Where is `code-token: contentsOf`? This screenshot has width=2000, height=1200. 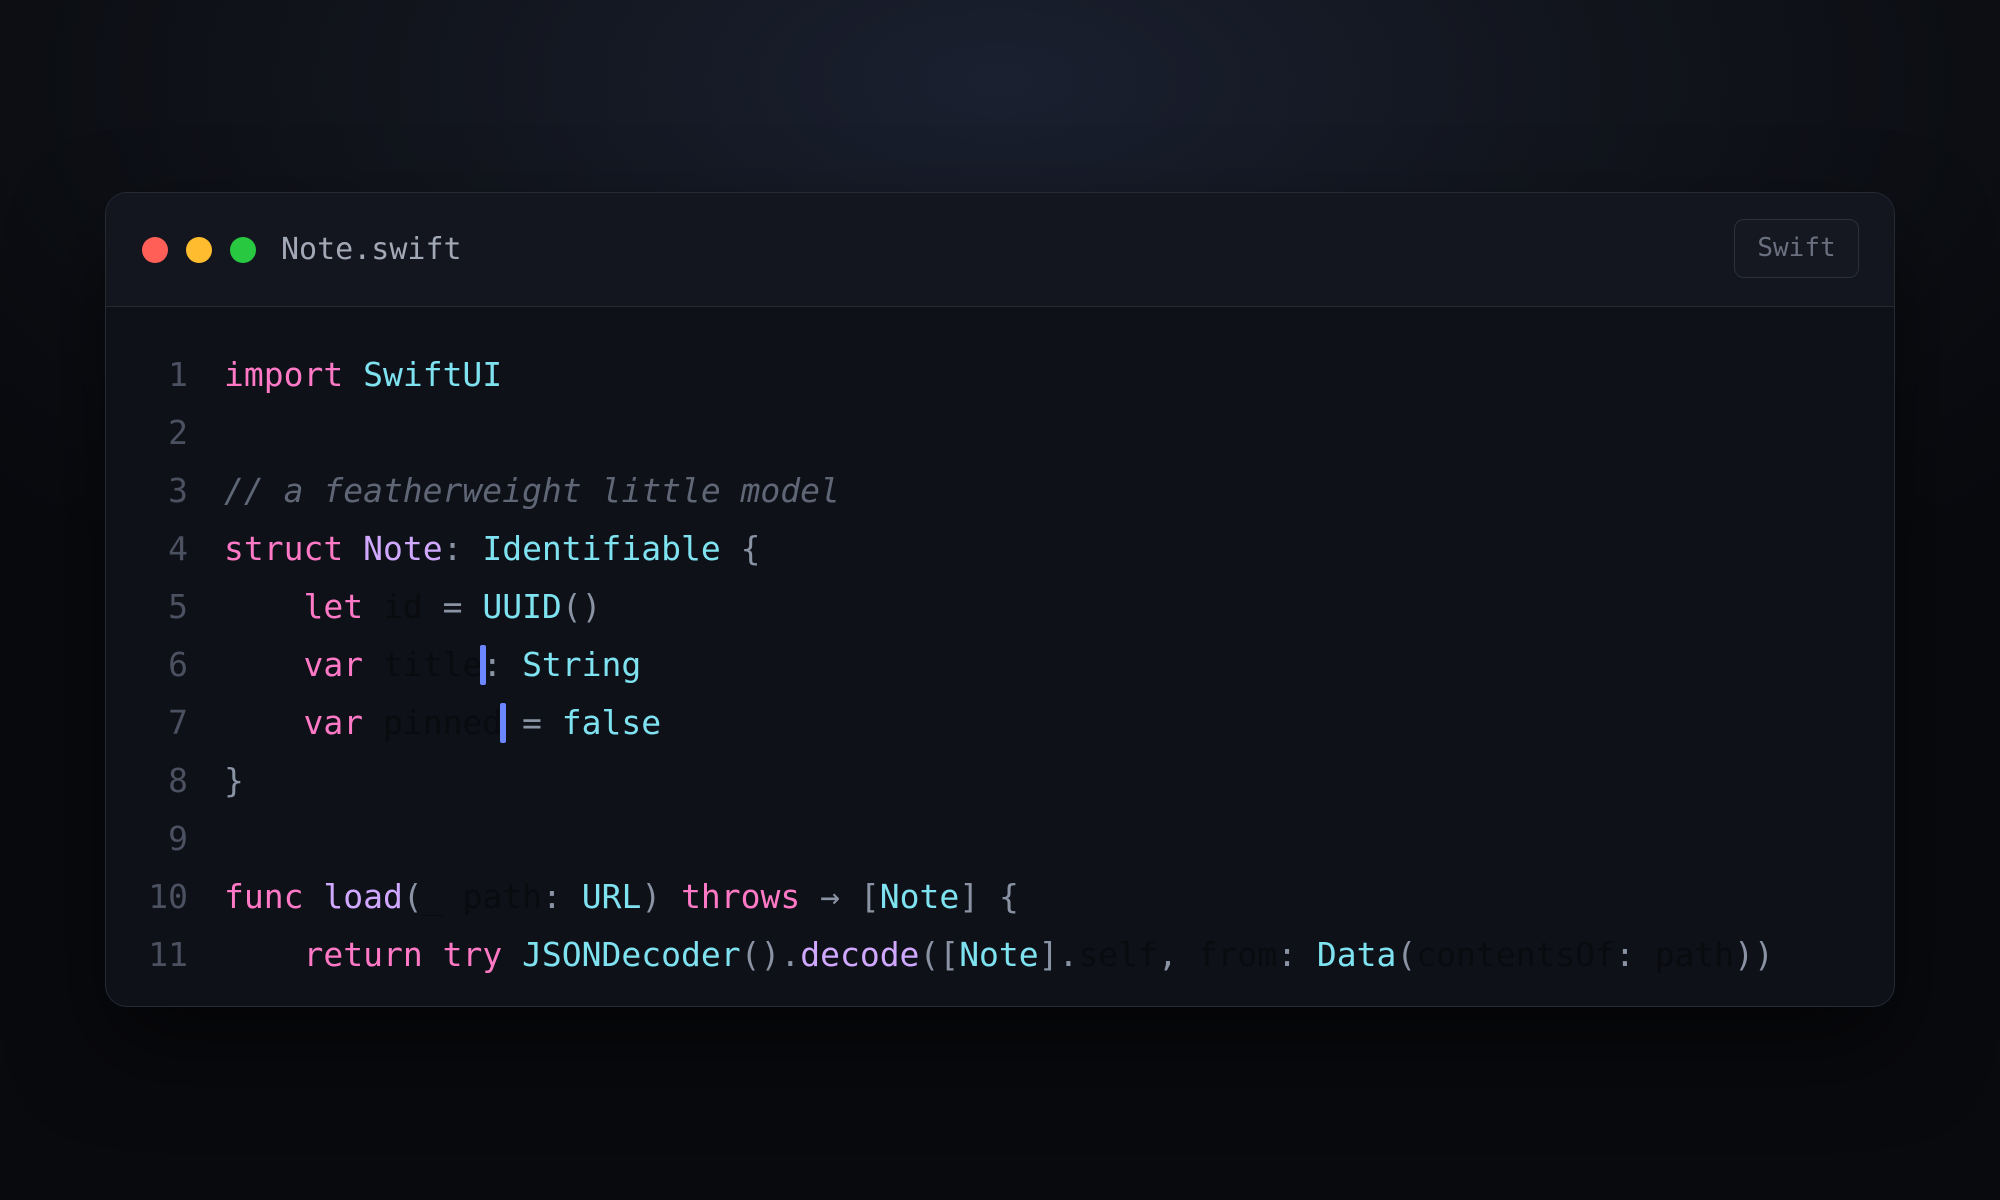
code-token: contentsOf is located at coordinates (1515, 954).